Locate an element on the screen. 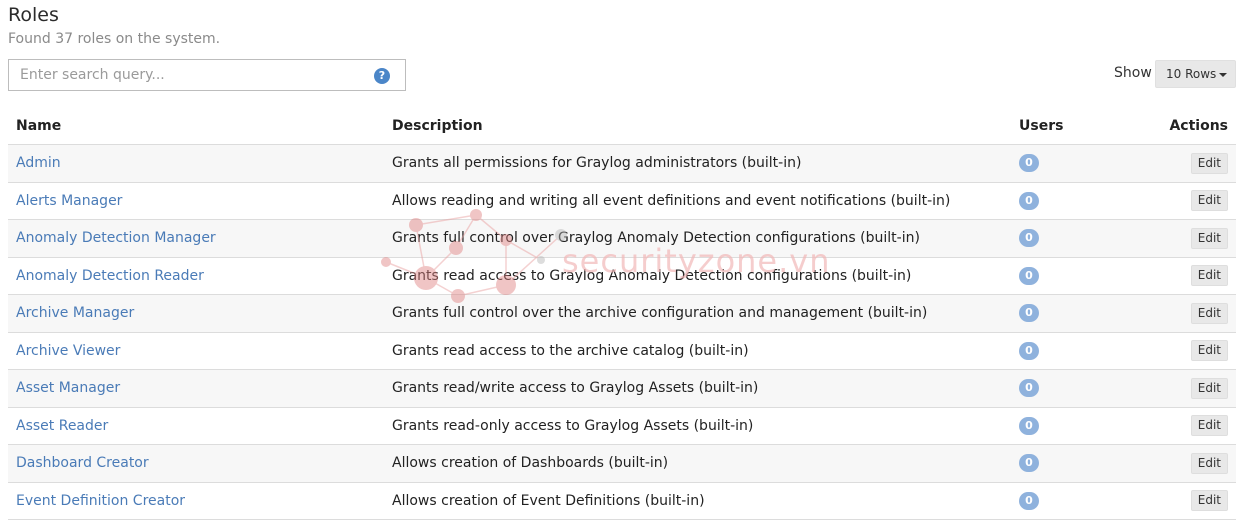 This screenshot has height=520, width=1250. column-header-users: Users is located at coordinates (1079, 126).